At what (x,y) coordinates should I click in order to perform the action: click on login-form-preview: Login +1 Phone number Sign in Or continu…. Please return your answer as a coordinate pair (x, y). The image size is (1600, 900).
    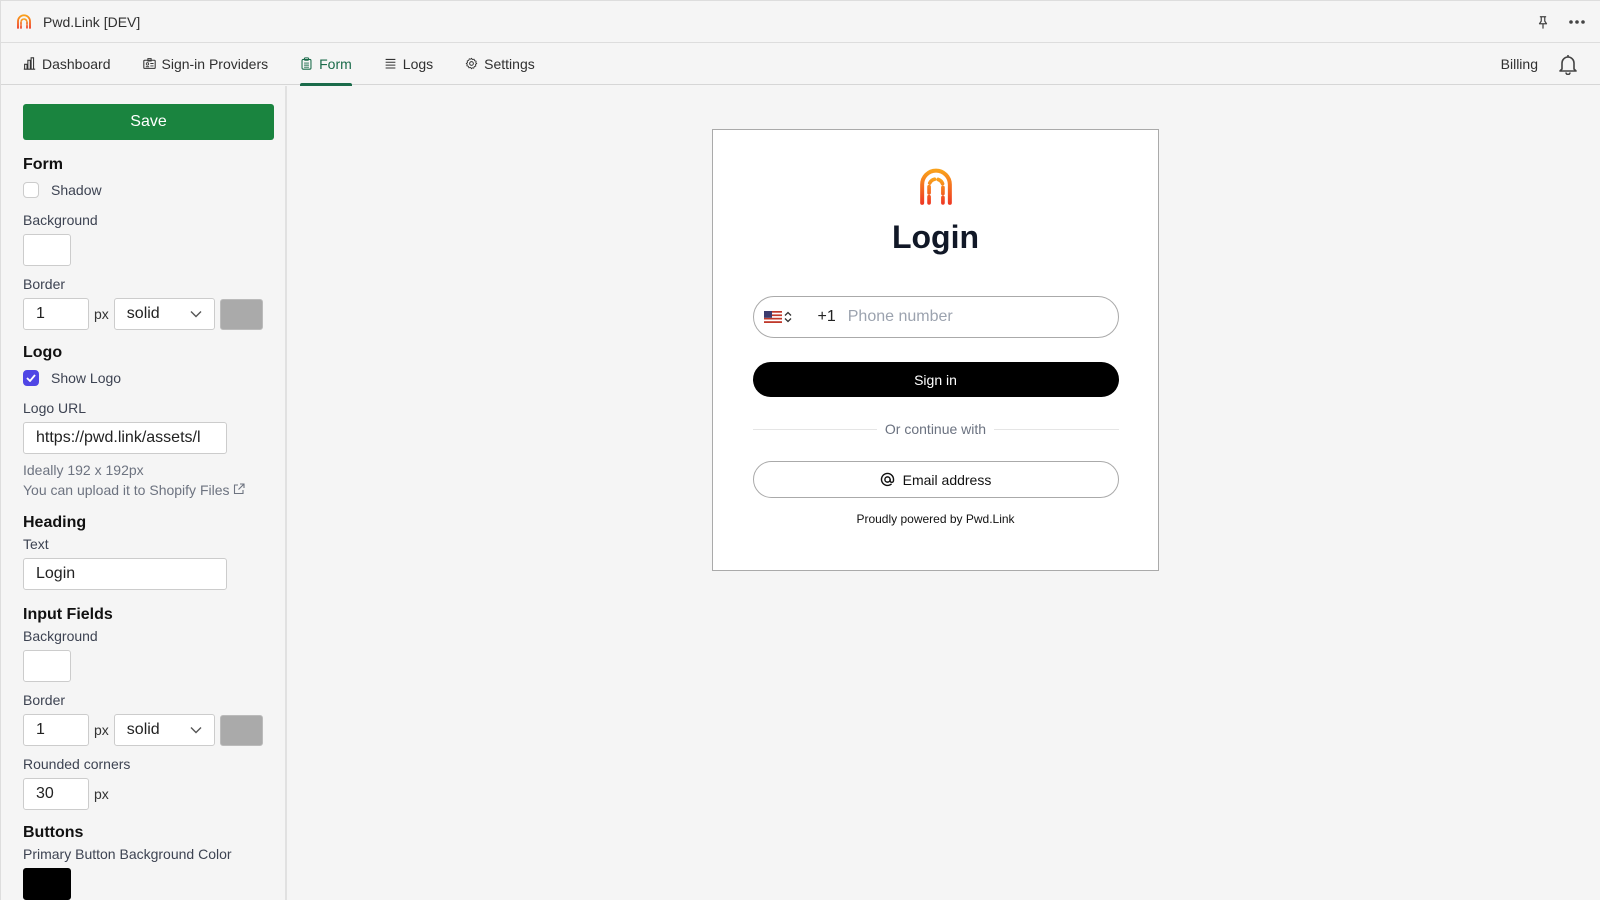
    Looking at the image, I should click on (935, 350).